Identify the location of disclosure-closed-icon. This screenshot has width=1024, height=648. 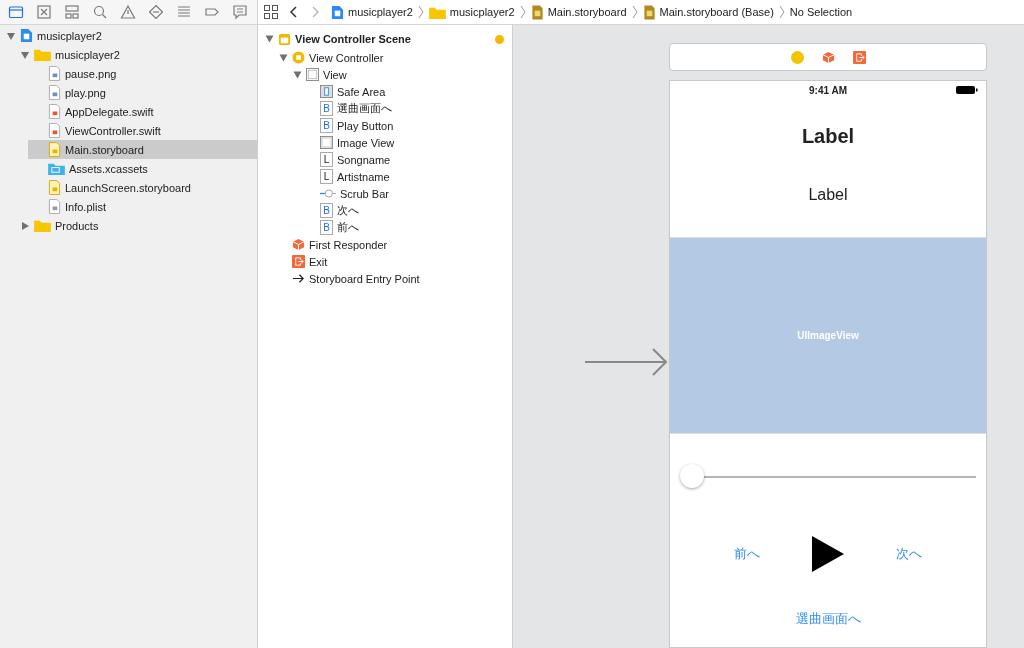
(25, 225).